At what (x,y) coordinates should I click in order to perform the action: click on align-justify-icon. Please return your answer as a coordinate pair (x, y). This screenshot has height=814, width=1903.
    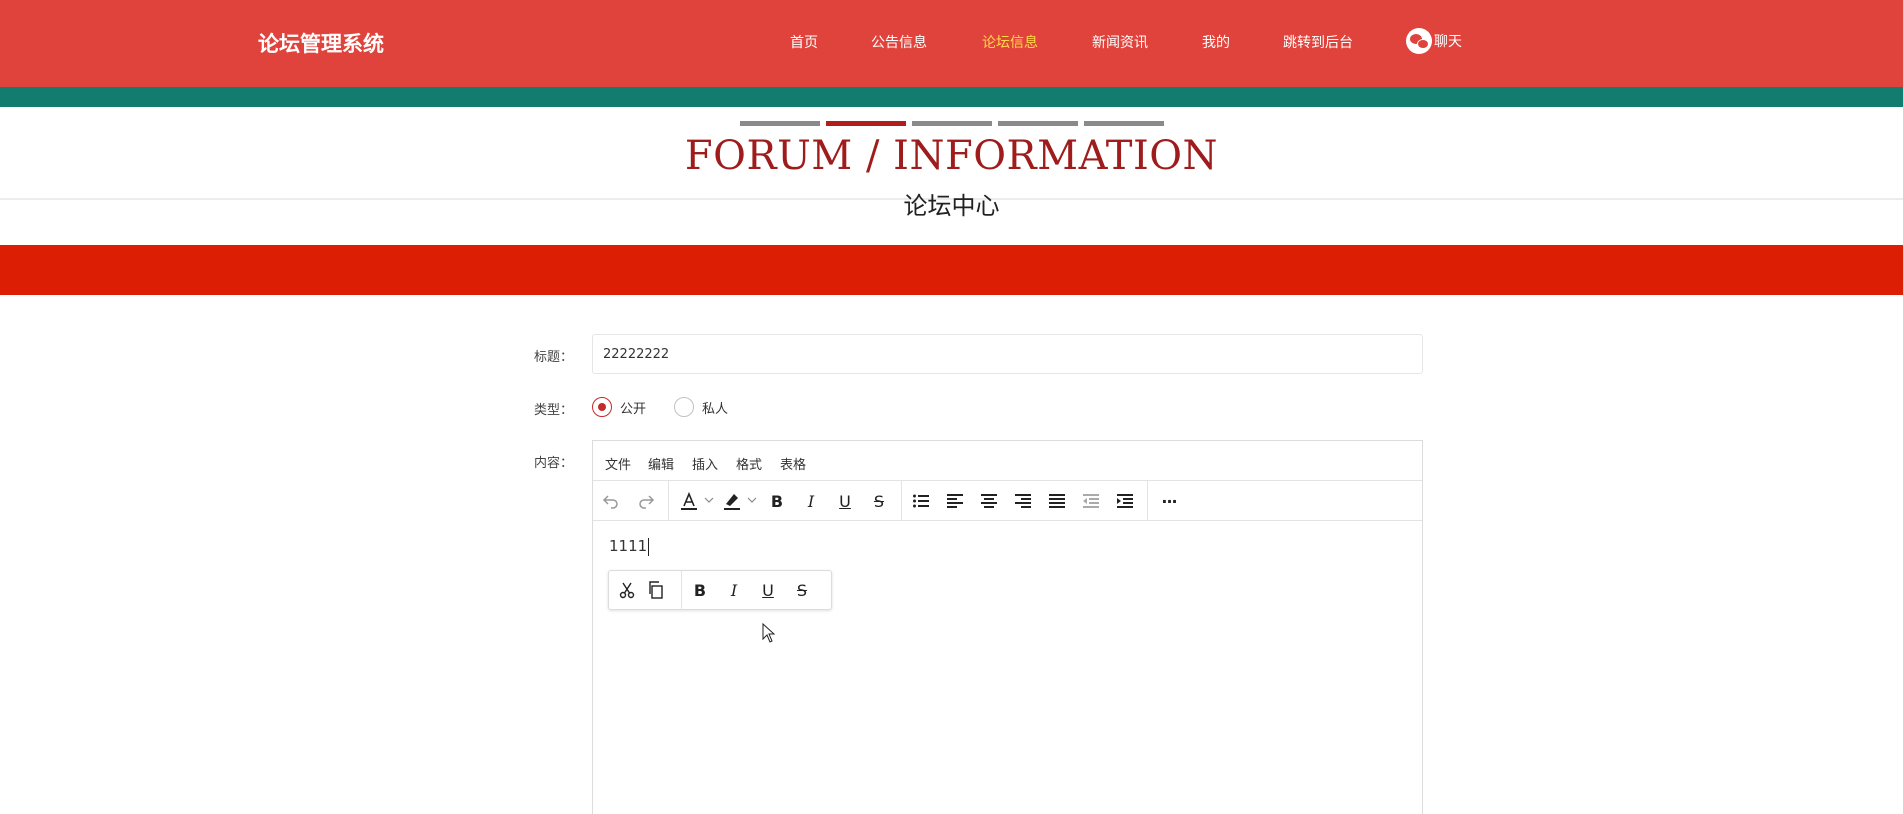
    Looking at the image, I should click on (1057, 501).